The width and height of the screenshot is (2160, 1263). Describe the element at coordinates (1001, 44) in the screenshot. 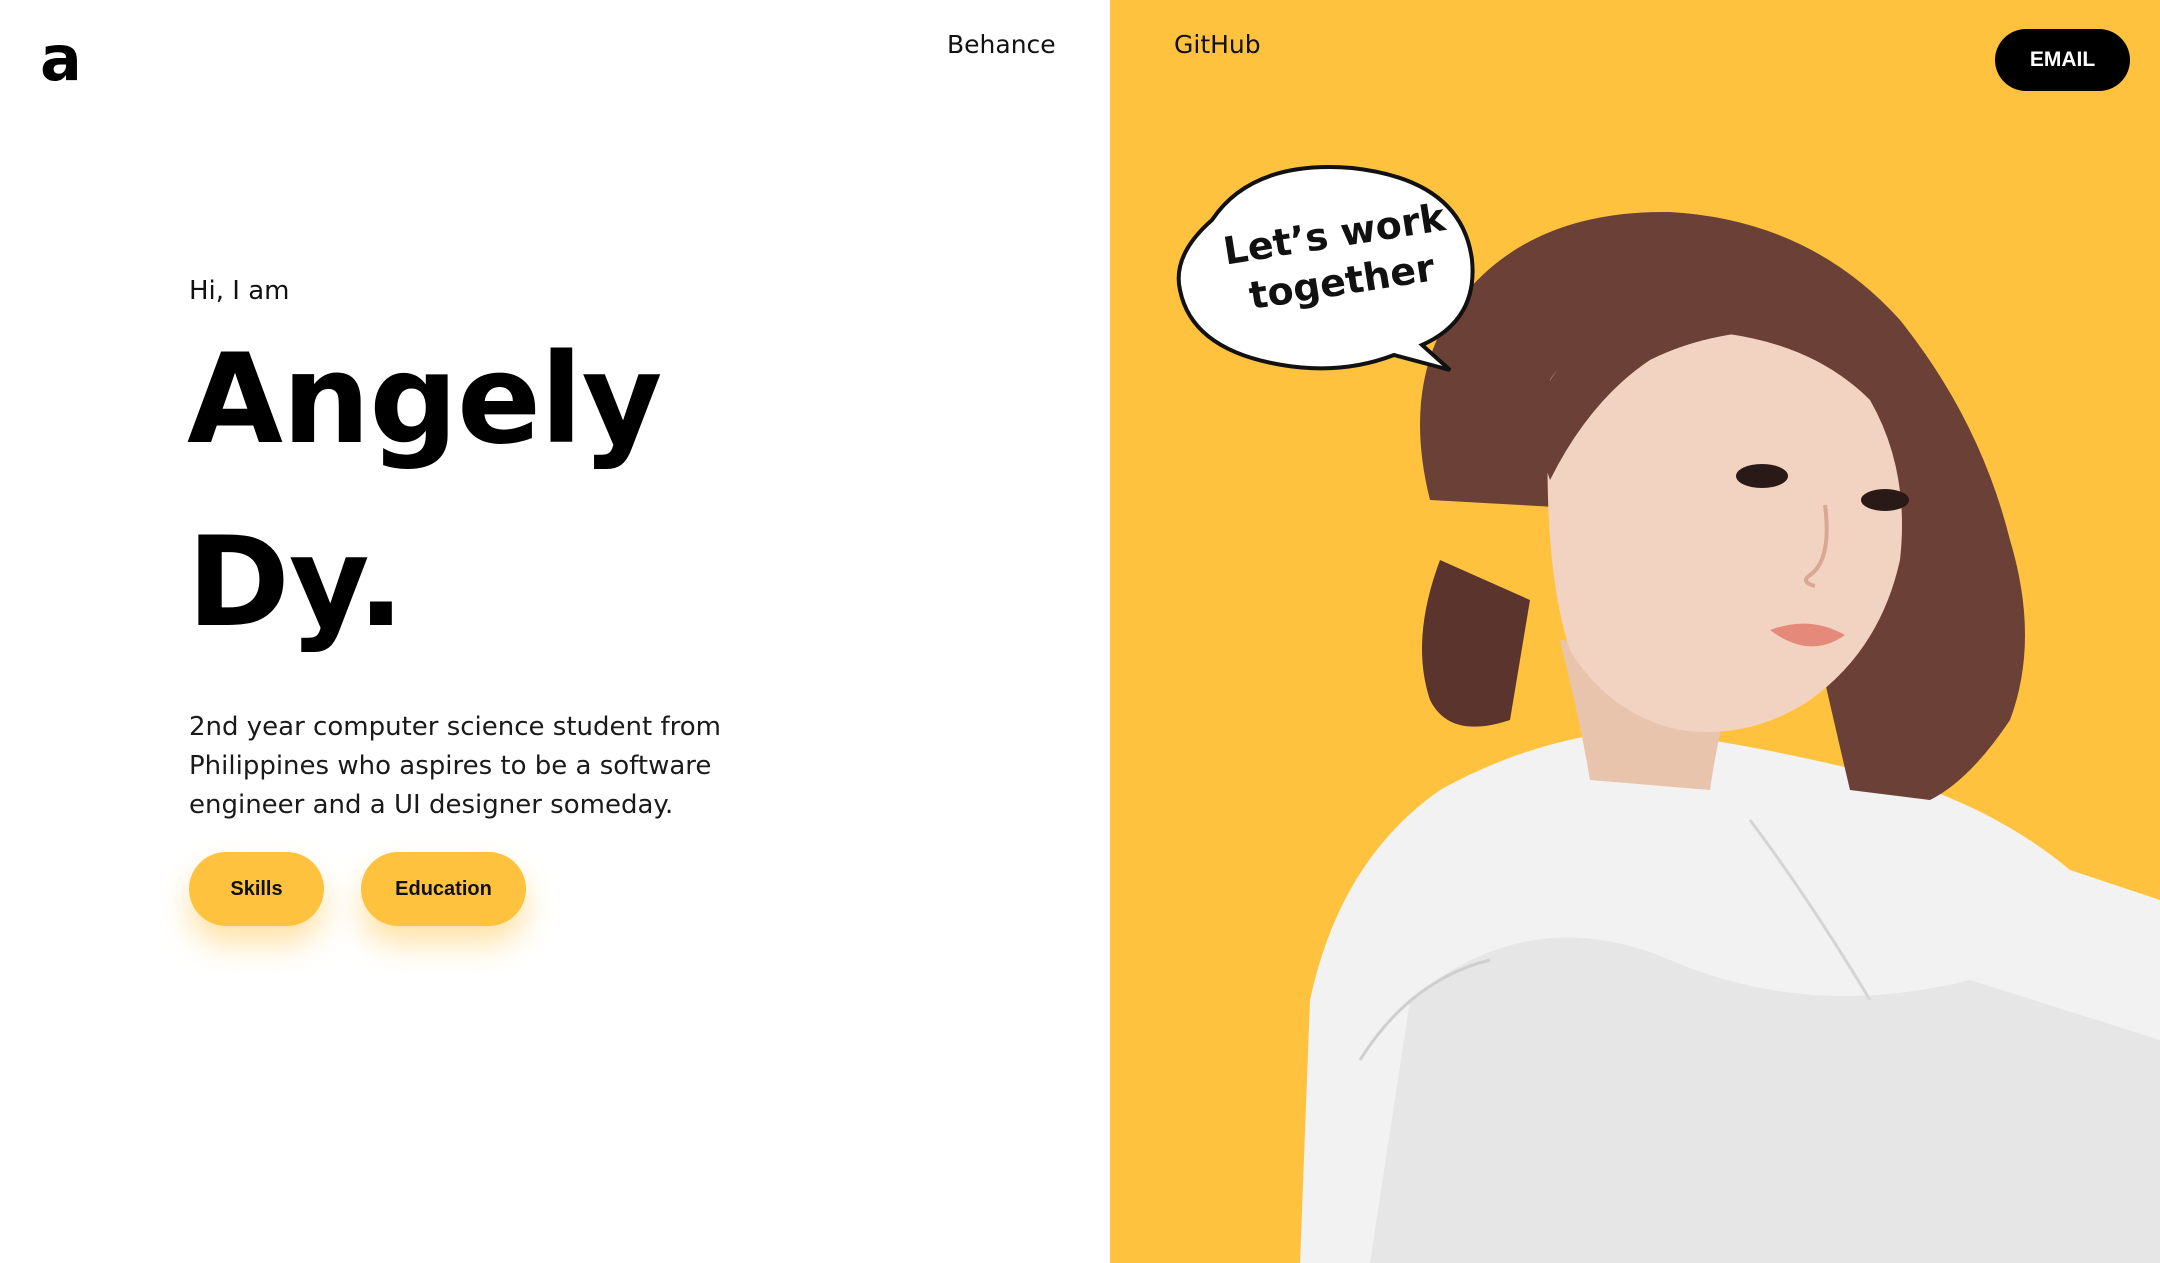

I see `nav-link-behance: Behance` at that location.